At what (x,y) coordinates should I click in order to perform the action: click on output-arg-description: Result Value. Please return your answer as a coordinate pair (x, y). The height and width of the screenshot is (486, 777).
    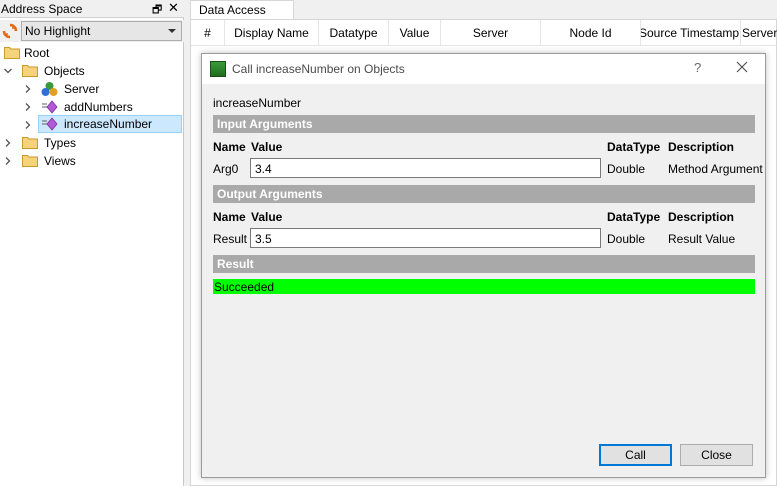
    Looking at the image, I should click on (702, 239).